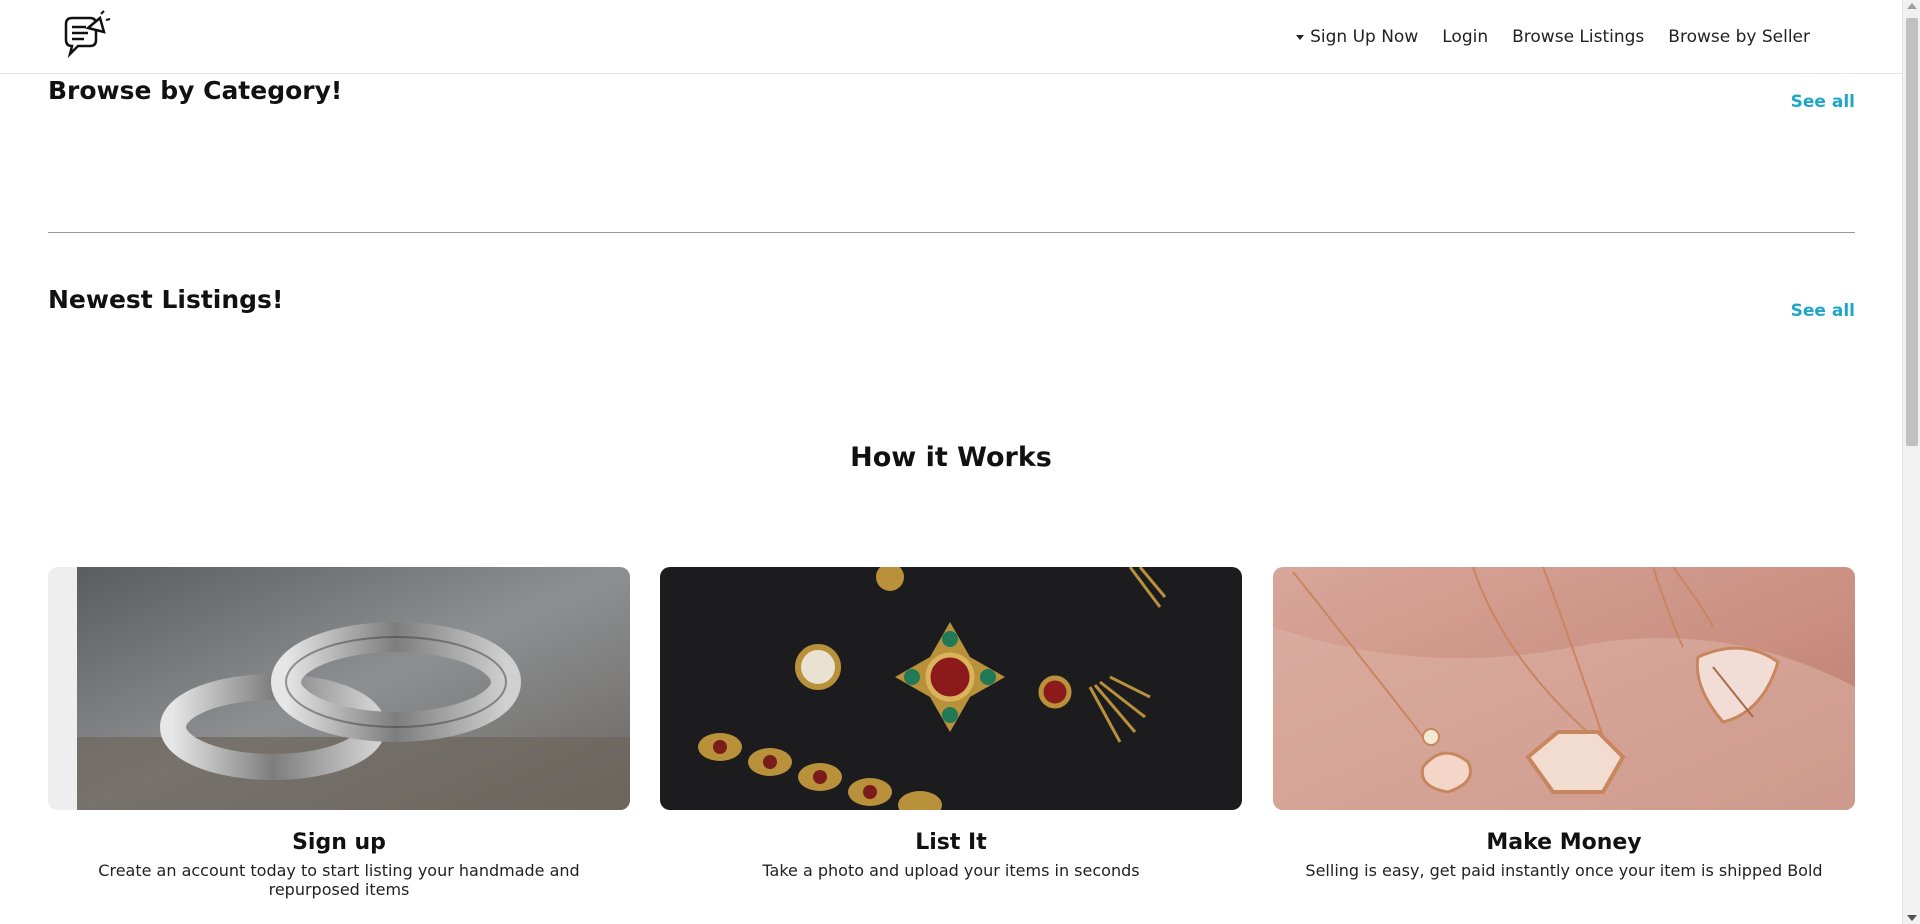  Describe the element at coordinates (1564, 842) in the screenshot. I see `card-title: Make Money` at that location.